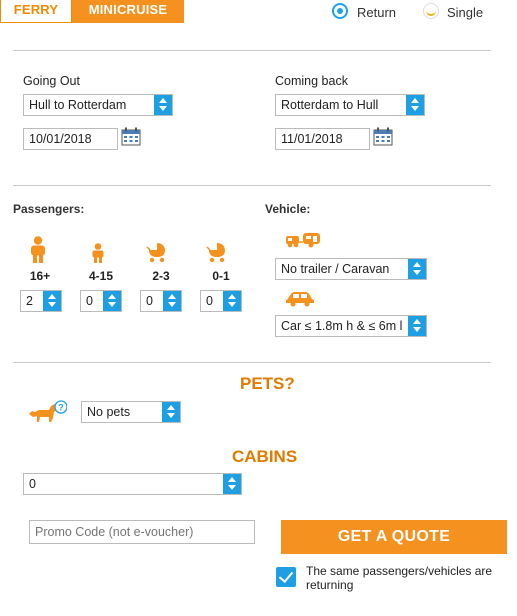 The width and height of the screenshot is (517, 616). What do you see at coordinates (265, 456) in the screenshot?
I see `cabins-heading: CABINS` at bounding box center [265, 456].